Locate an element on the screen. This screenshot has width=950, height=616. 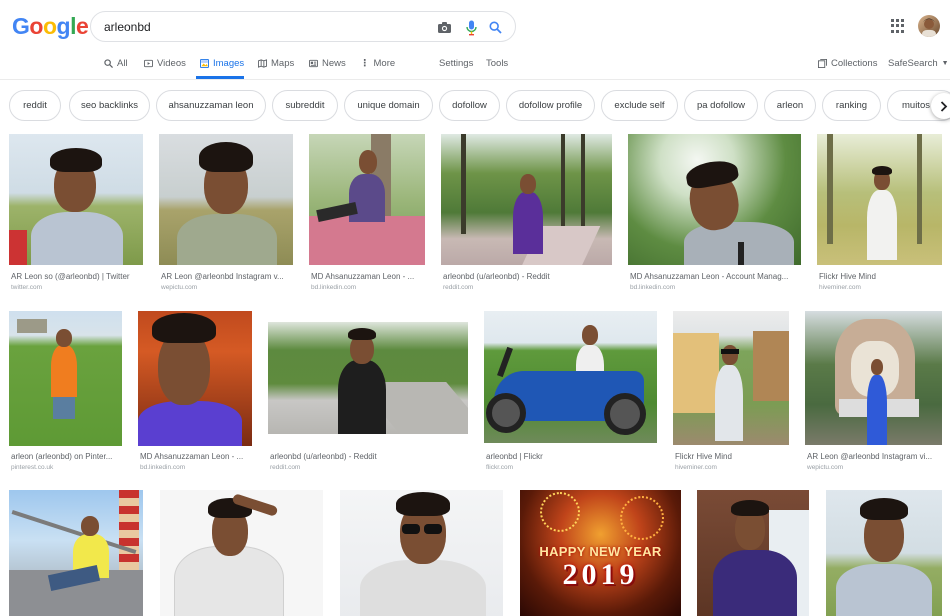
result-thumbnail: HAPPY NEW YEAR 2019 is located at coordinates (600, 553).